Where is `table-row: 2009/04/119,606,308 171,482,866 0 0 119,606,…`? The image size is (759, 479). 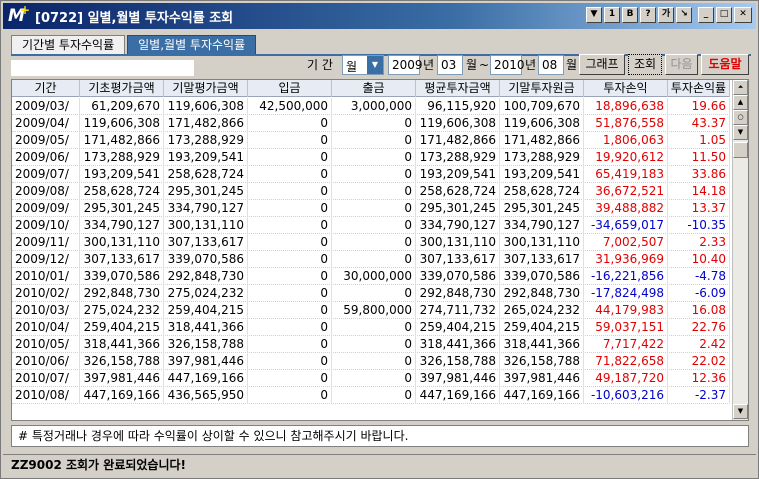 table-row: 2009/04/119,606,308 171,482,866 0 0 119,606,… is located at coordinates (371, 123).